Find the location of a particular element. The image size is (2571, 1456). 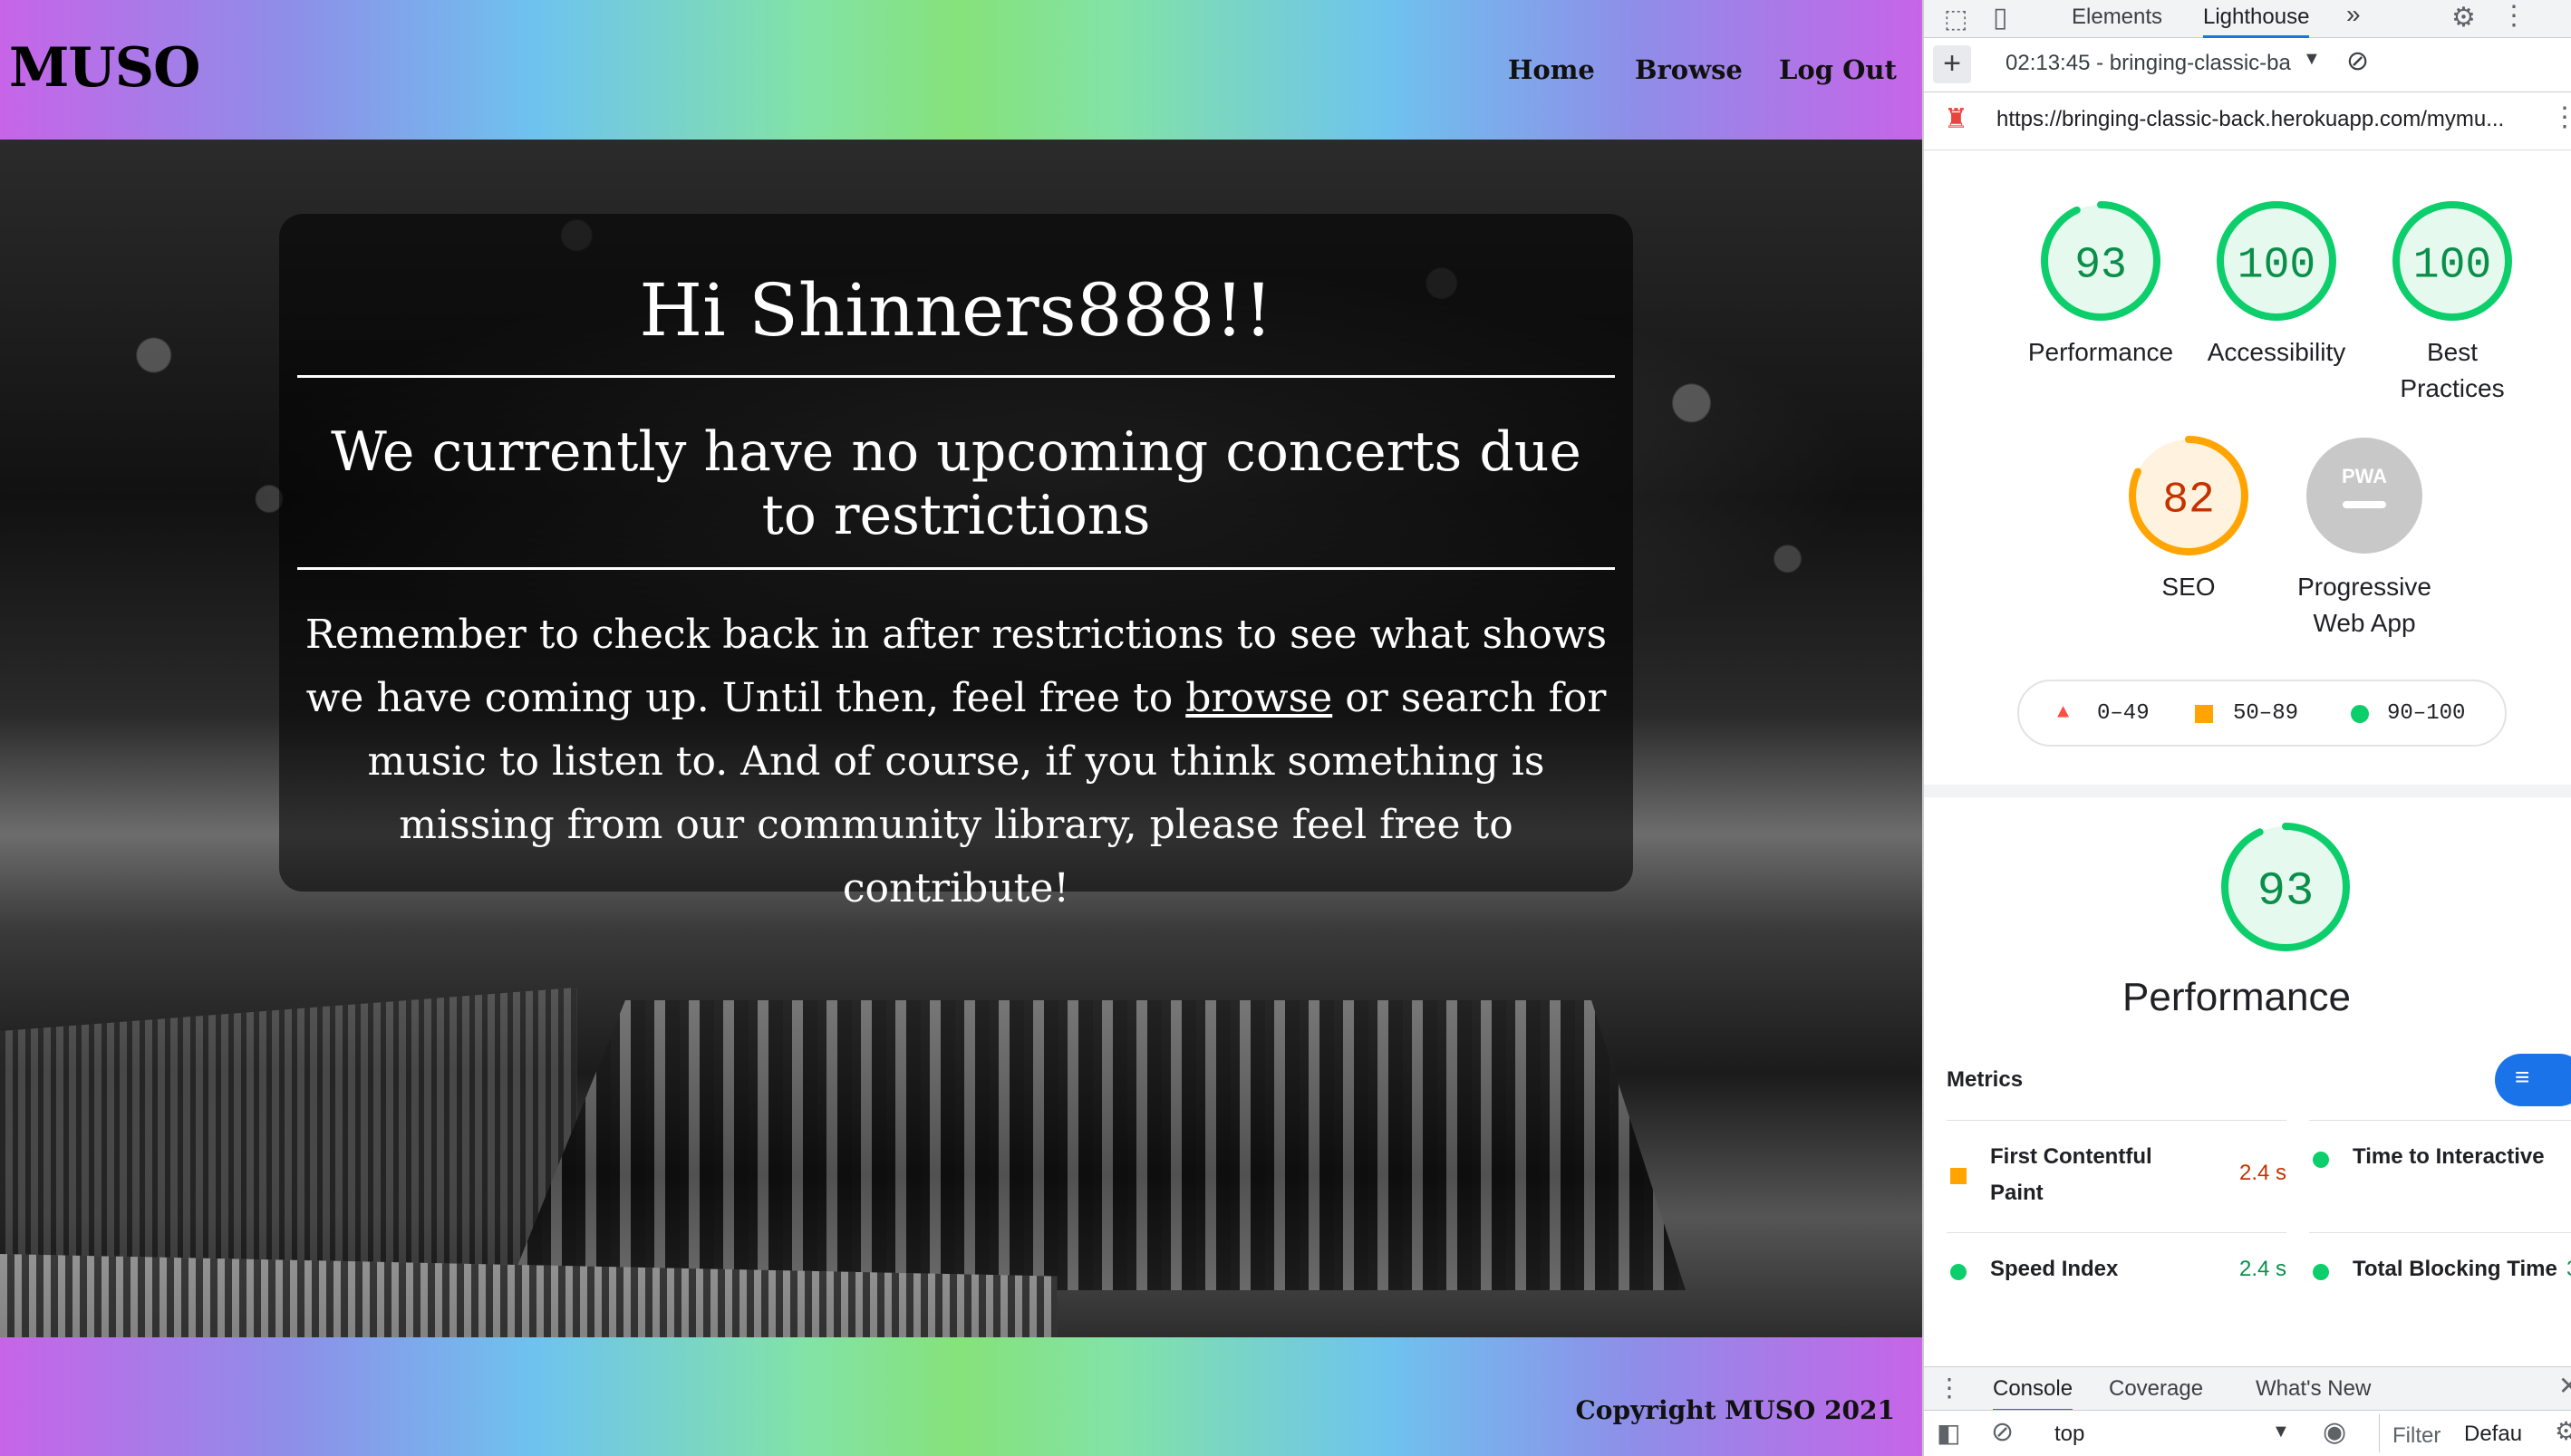

lighthouse-logo-icon: ♜ is located at coordinates (1956, 119).